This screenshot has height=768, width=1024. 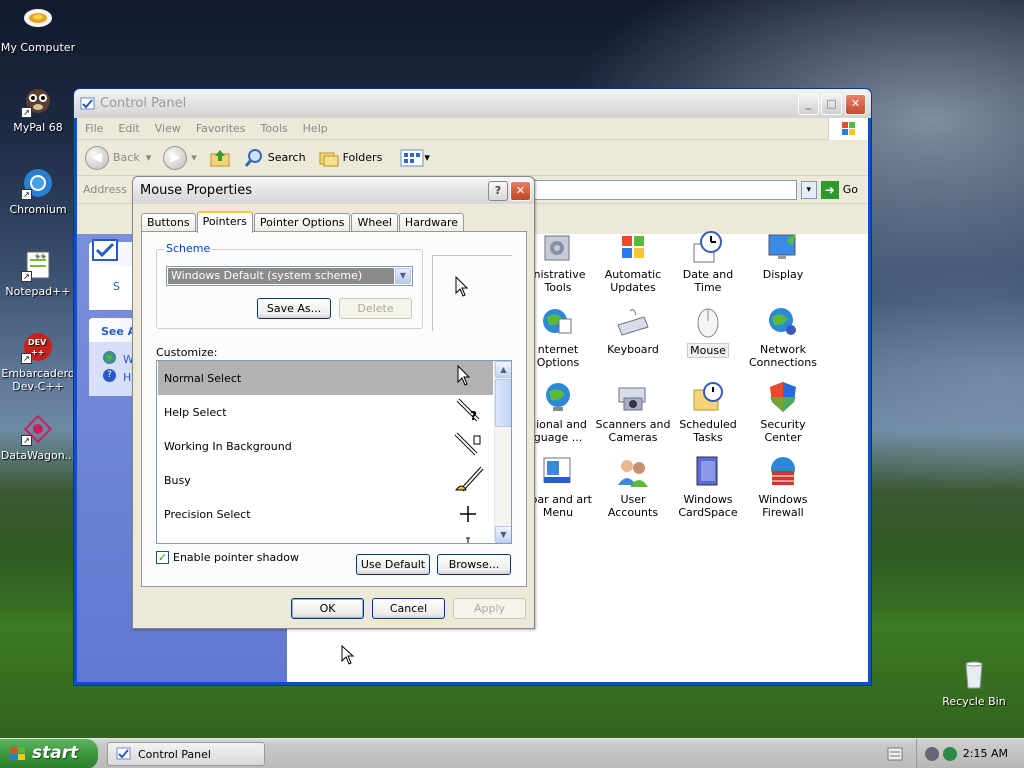 I want to click on tab-pointers: Pointers, so click(x=224, y=222).